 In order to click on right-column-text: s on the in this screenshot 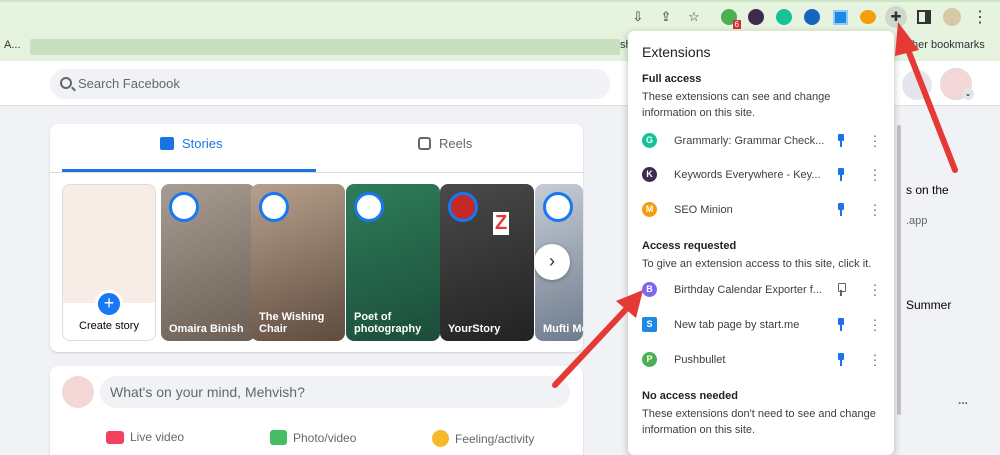, I will do `click(927, 190)`.